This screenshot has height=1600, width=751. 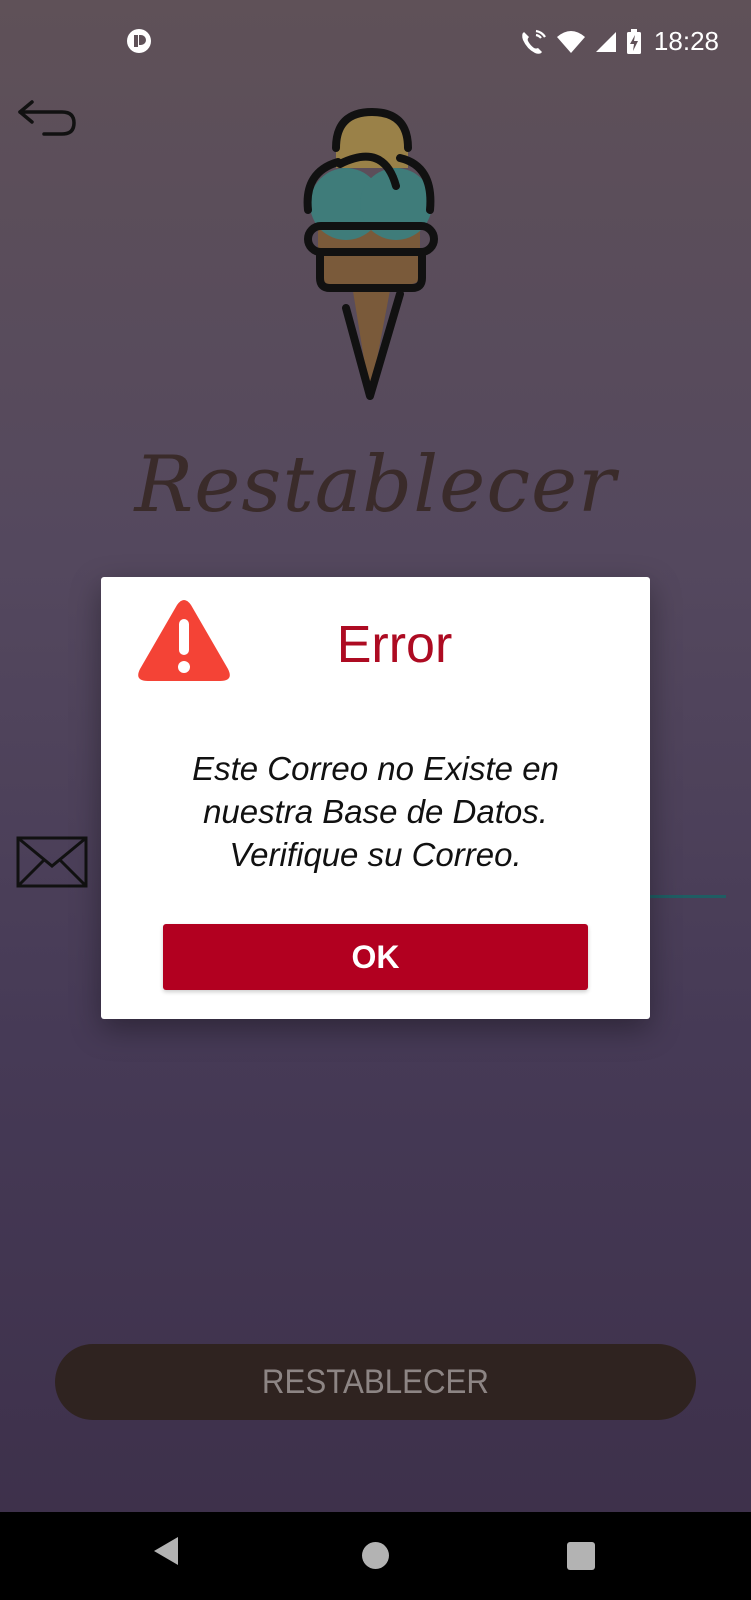 What do you see at coordinates (581, 1556) in the screenshot?
I see `nav-recents-icon` at bounding box center [581, 1556].